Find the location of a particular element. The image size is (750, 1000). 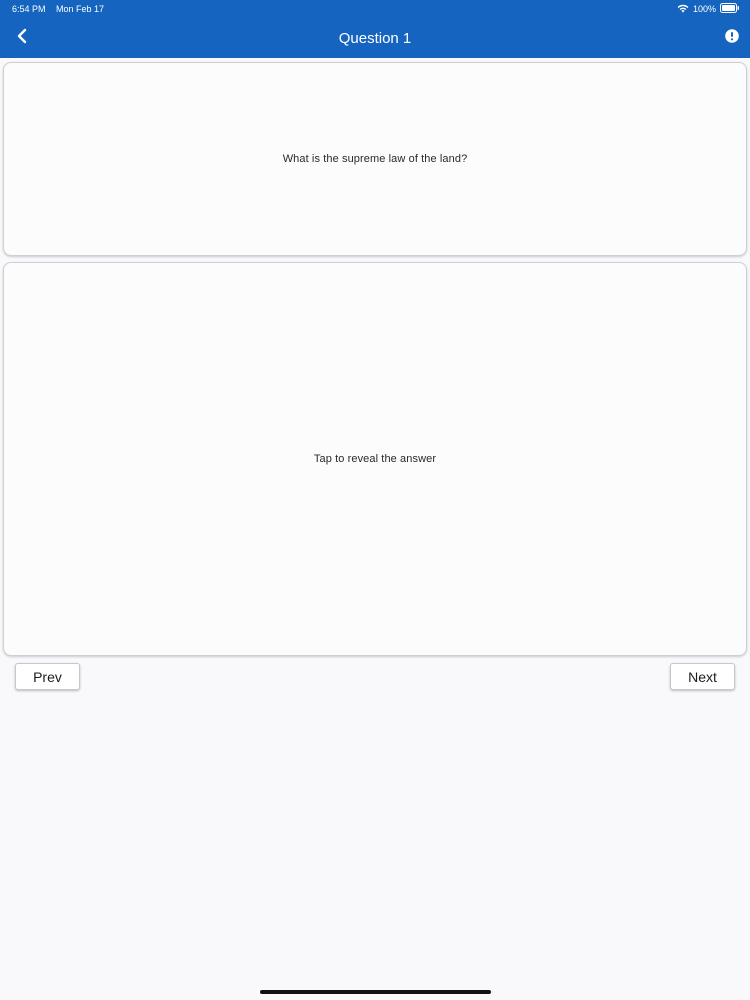

next-button: Next is located at coordinates (702, 676).